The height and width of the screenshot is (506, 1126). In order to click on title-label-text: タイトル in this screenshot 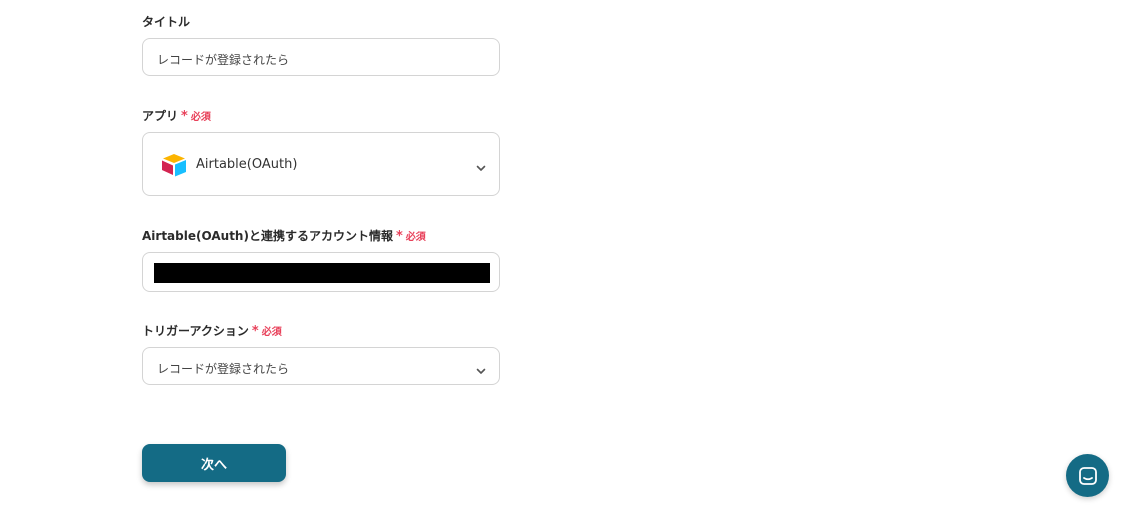, I will do `click(166, 22)`.